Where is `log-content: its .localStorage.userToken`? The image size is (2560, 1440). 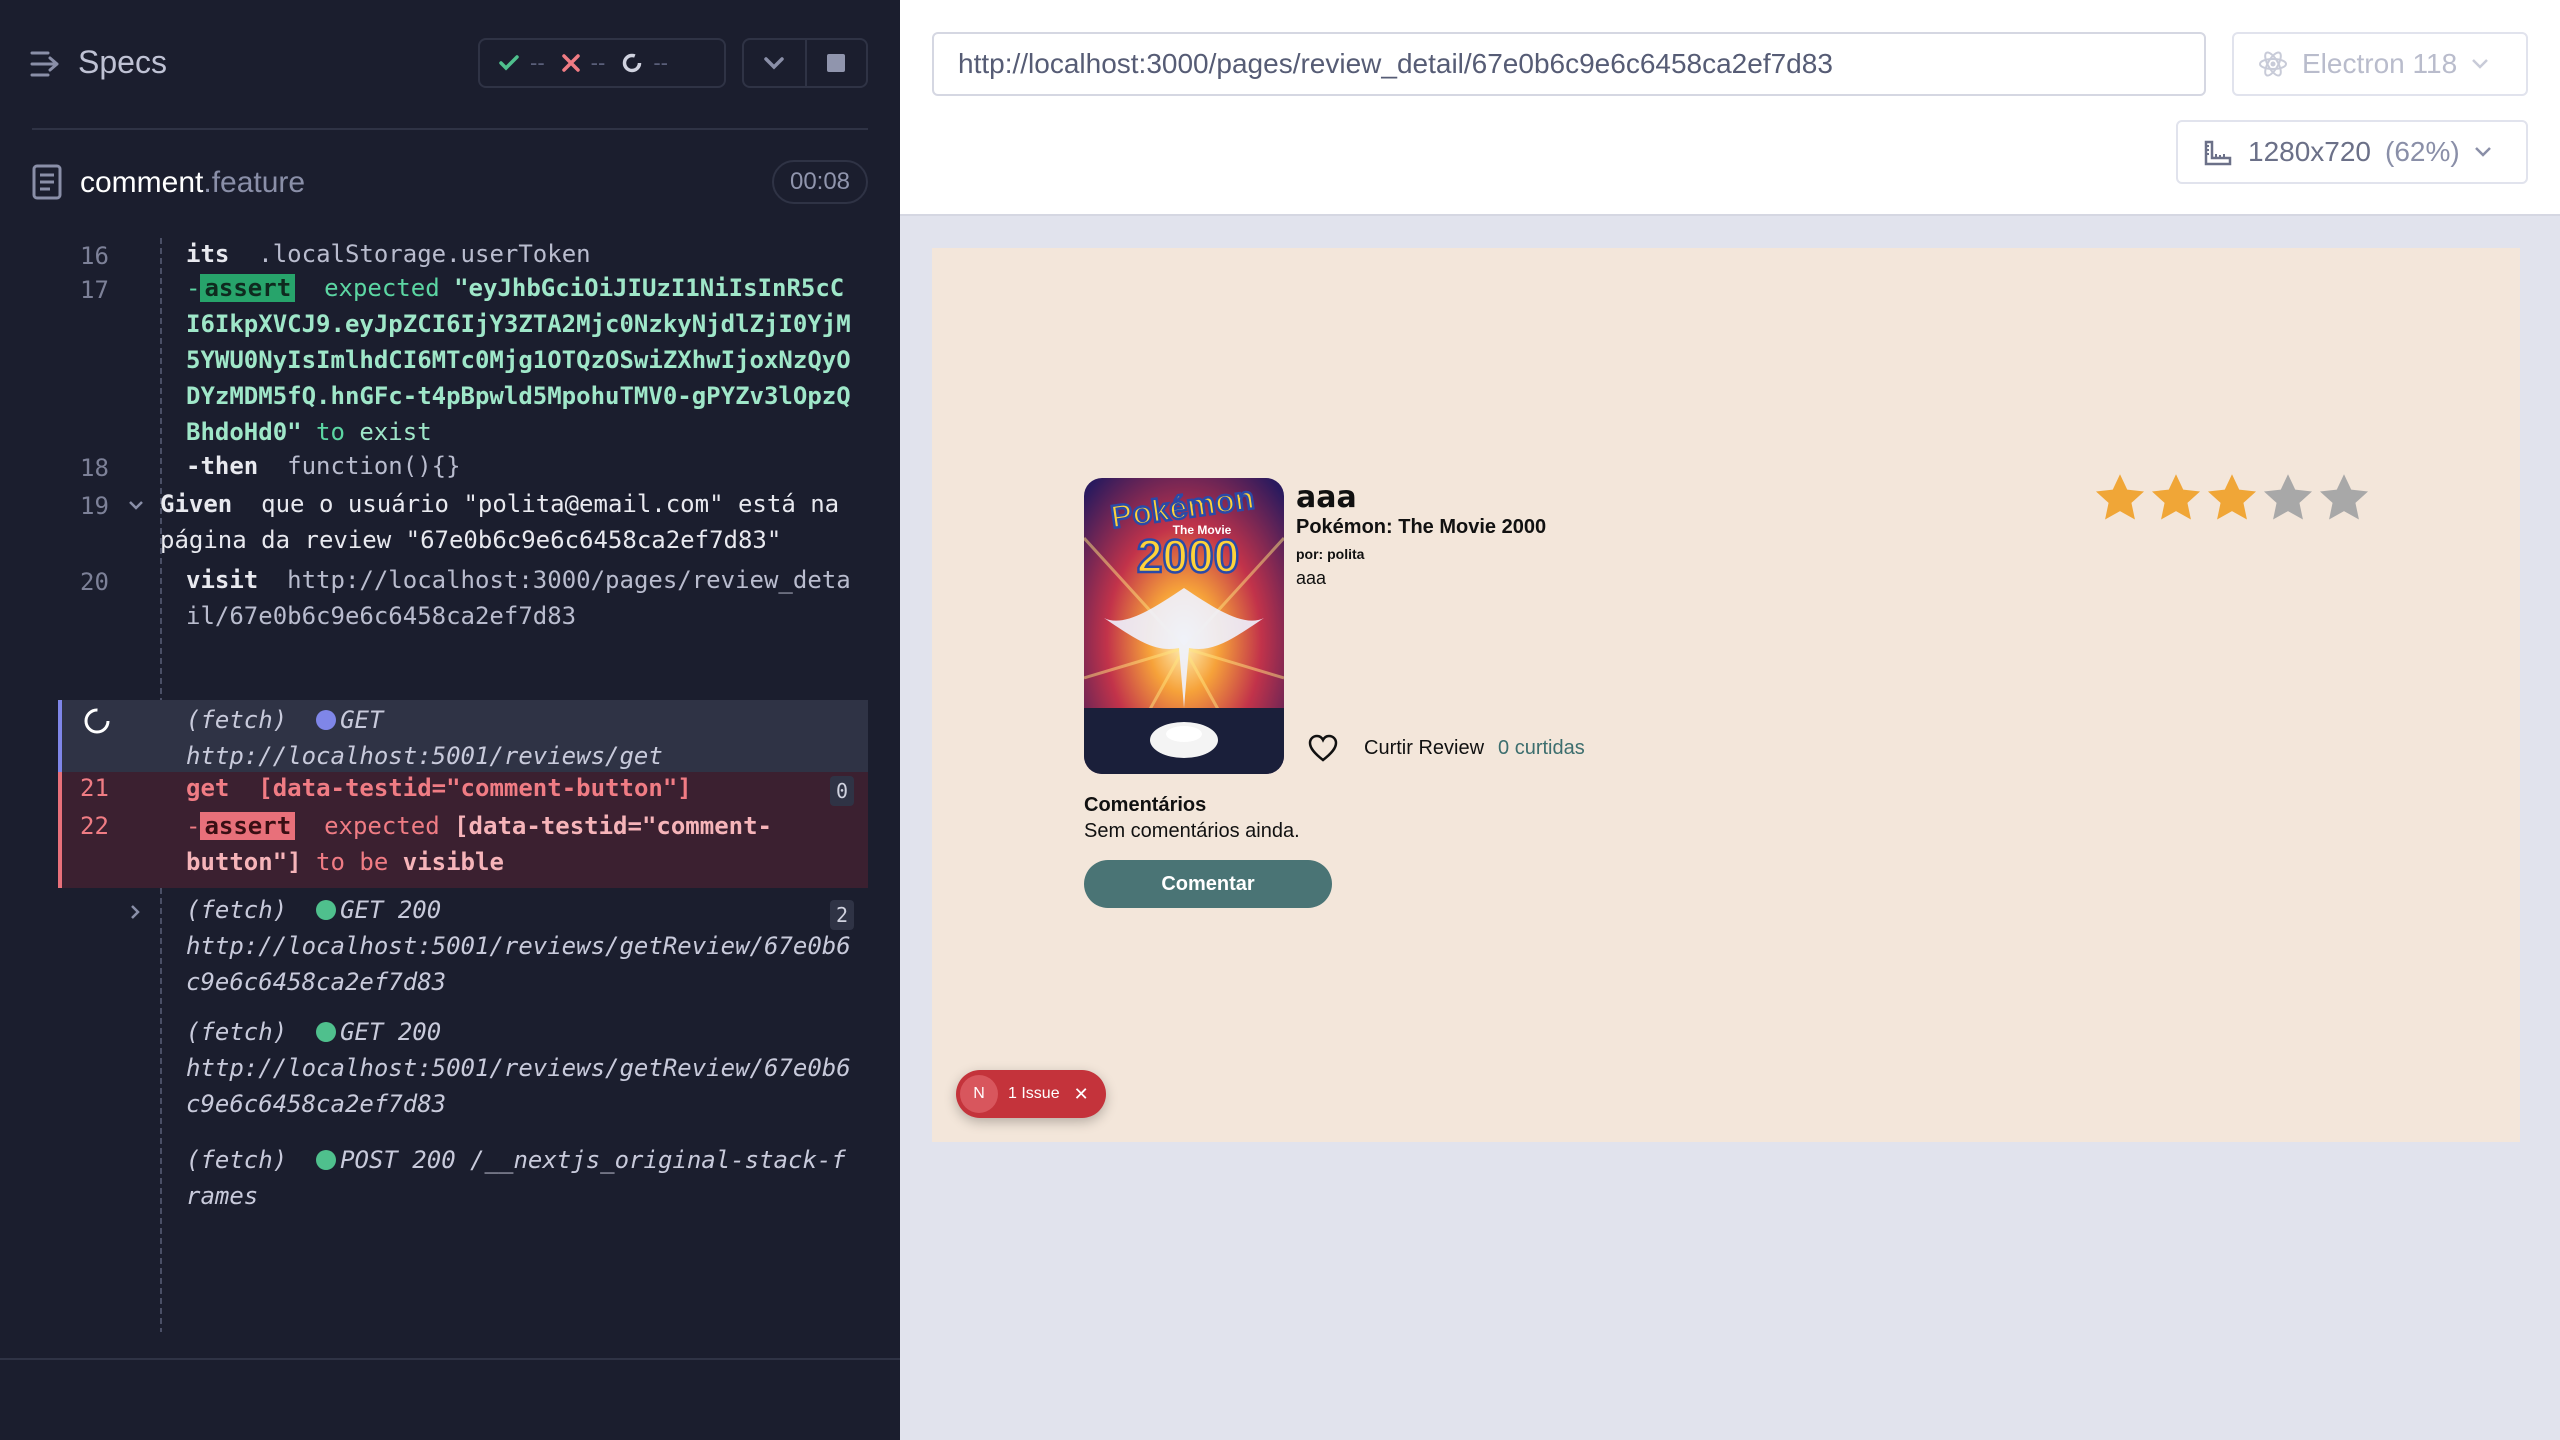
log-content: its .localStorage.userToken is located at coordinates (521, 255).